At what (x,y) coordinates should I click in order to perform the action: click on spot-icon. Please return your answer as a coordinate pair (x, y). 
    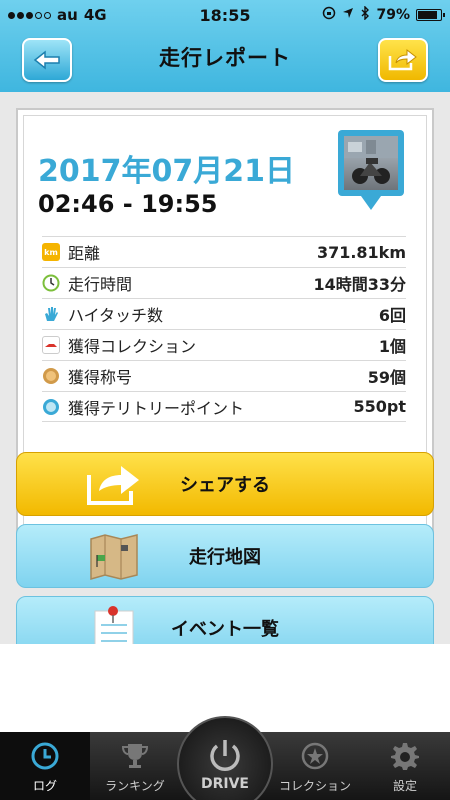
    Looking at the image, I should click on (51, 406).